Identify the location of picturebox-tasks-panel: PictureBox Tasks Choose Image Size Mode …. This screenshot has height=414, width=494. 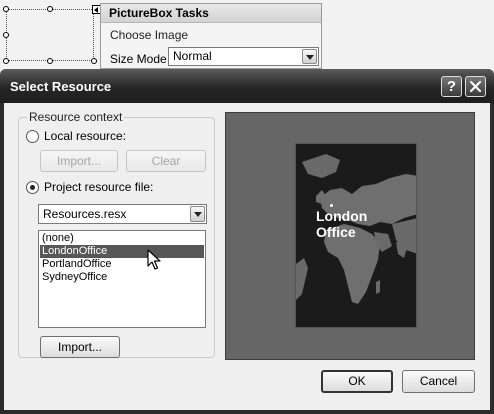
(211, 36).